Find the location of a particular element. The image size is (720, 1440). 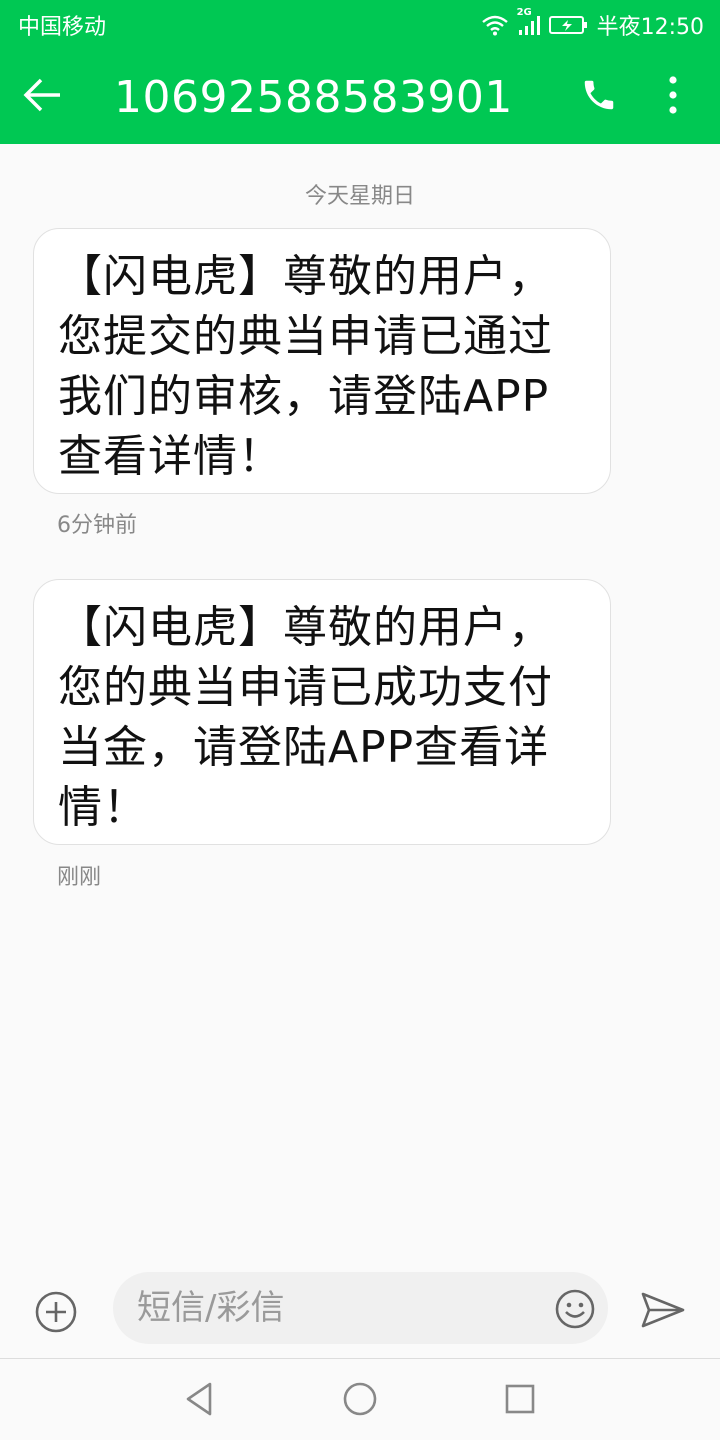

message-input-container is located at coordinates (360, 1308).